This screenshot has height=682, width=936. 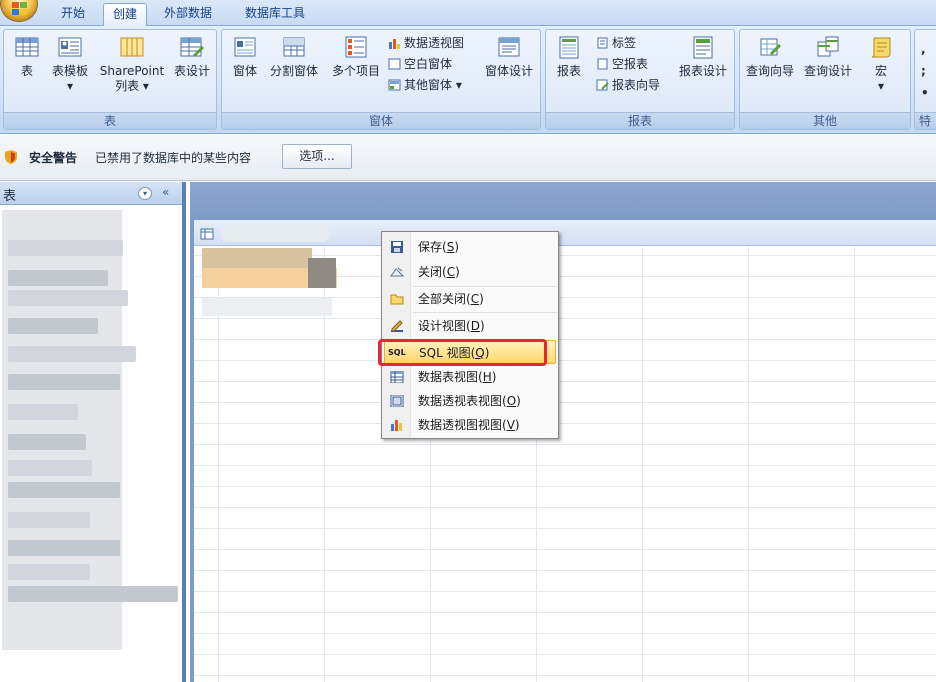 I want to click on shield-warning-icon, so click(x=11, y=157).